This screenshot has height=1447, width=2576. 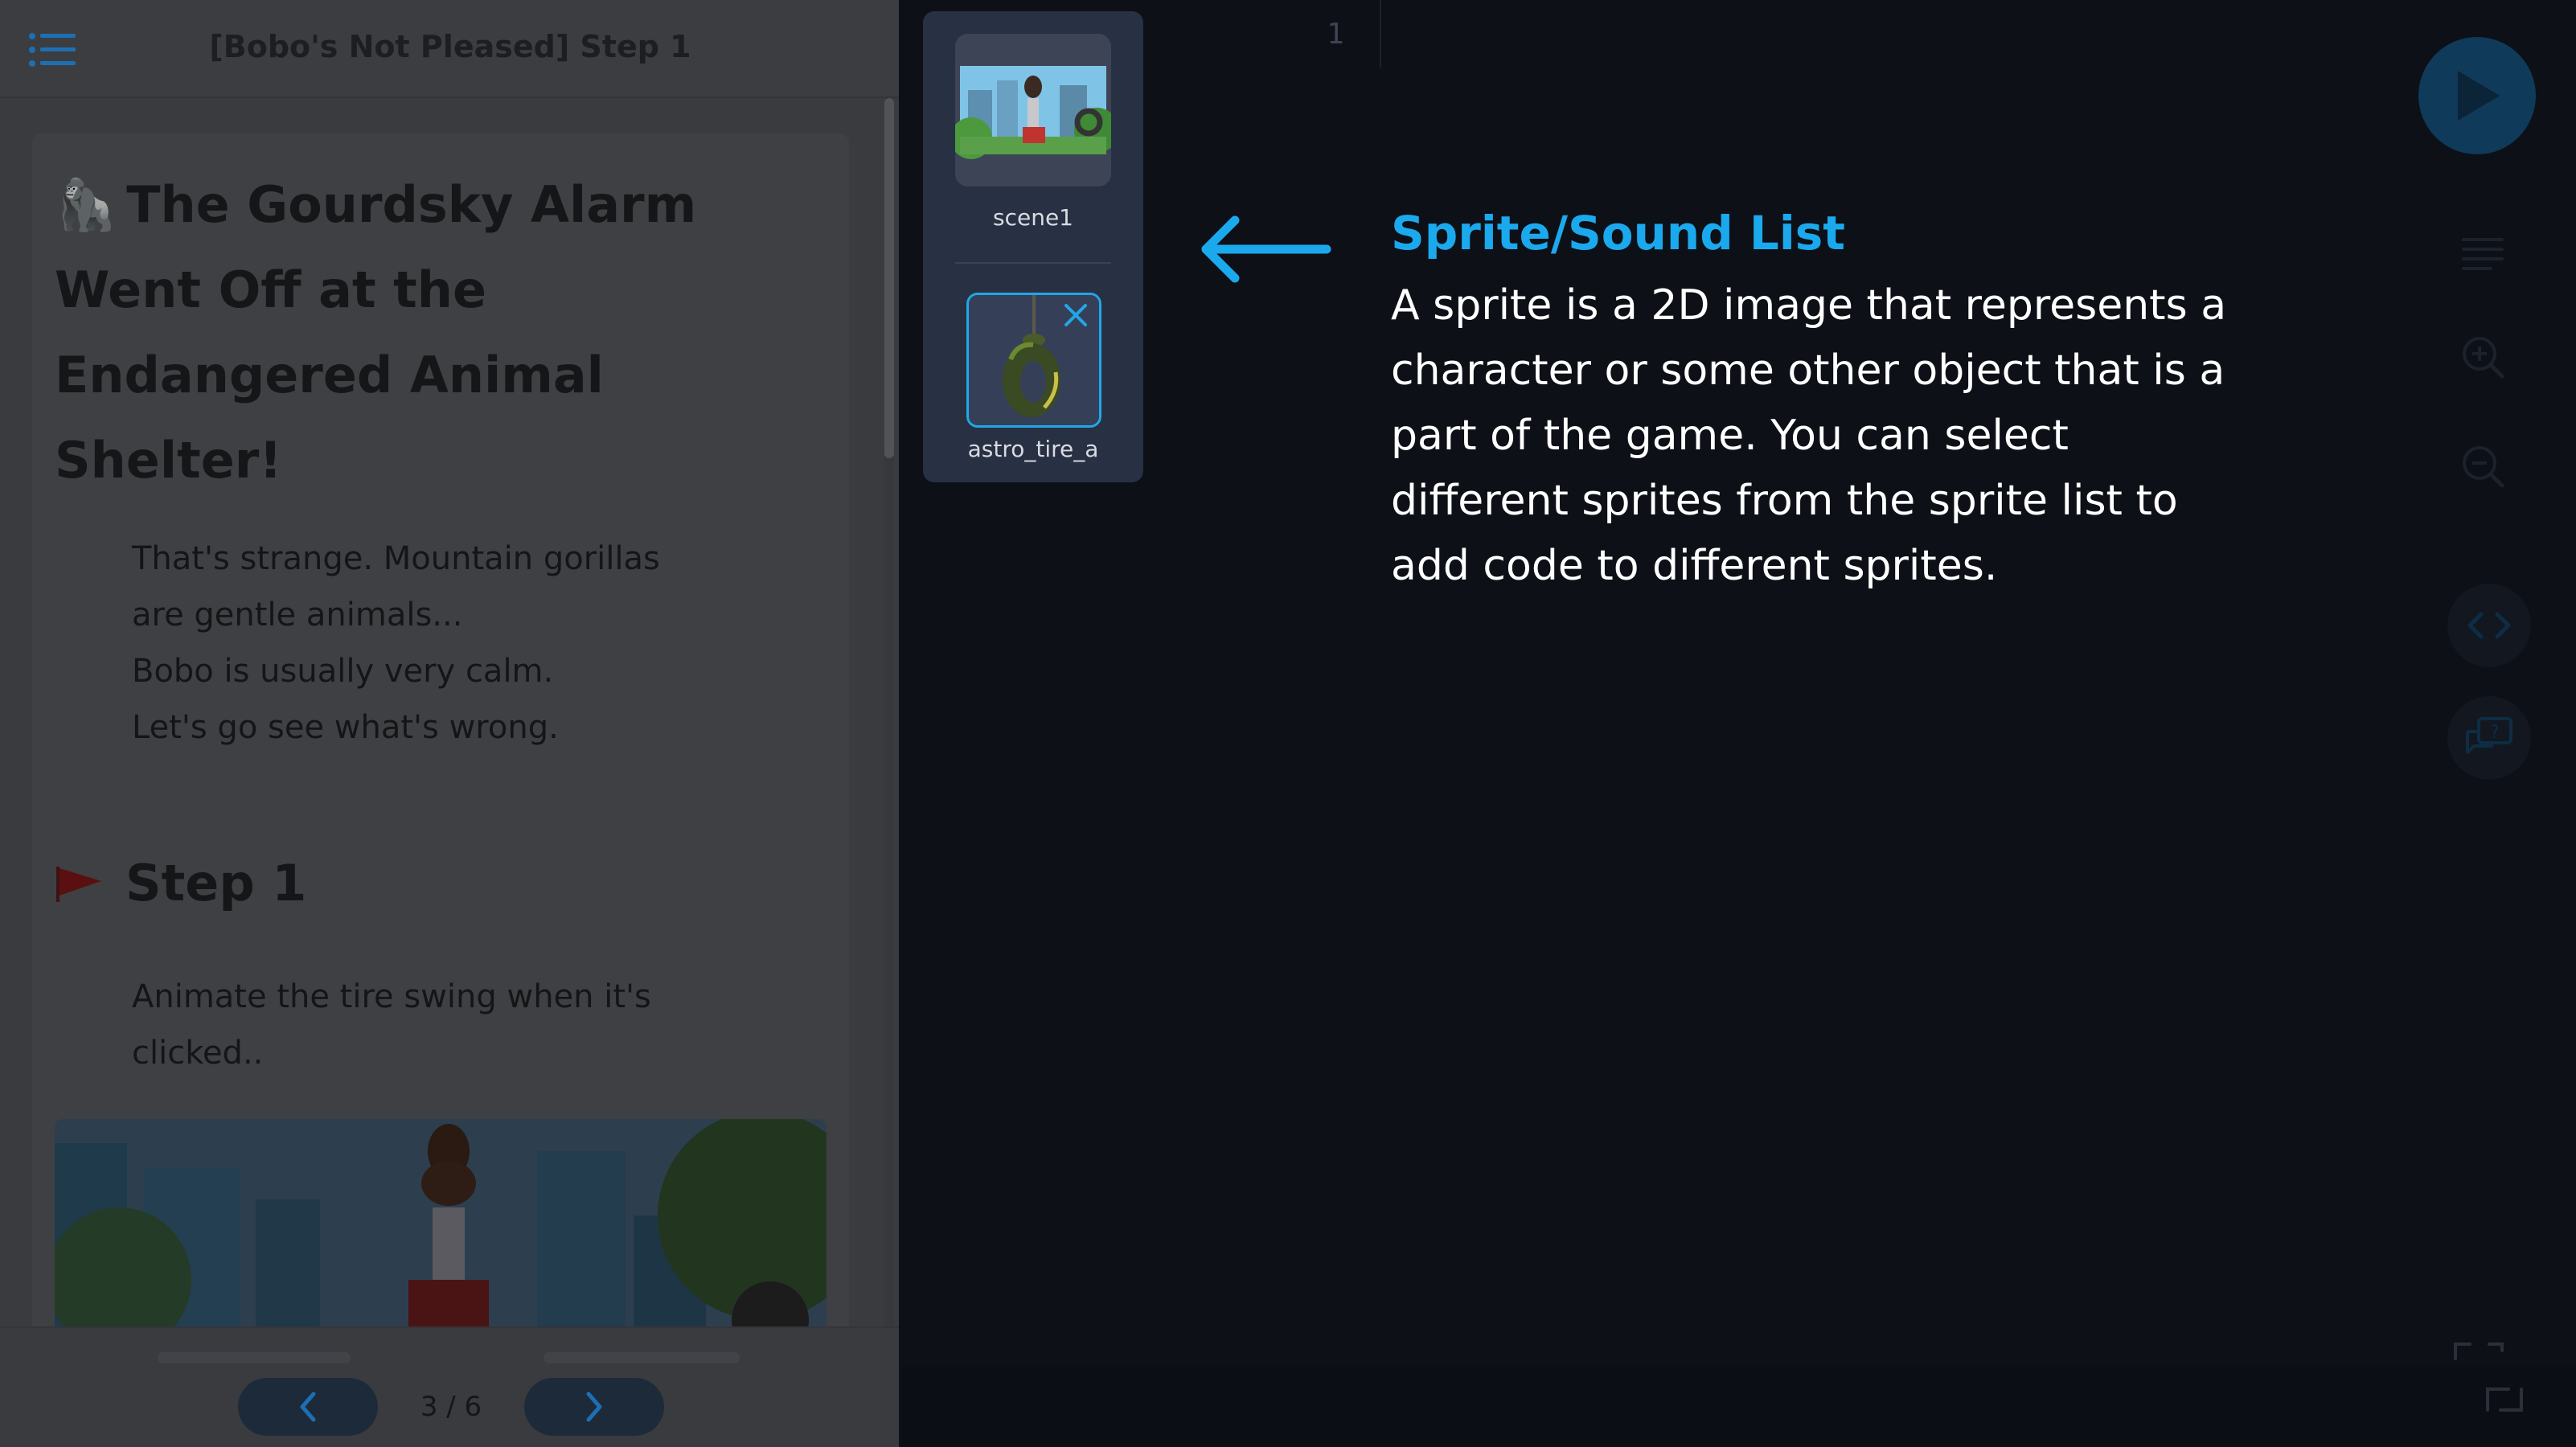 I want to click on code-view-button, so click(x=2489, y=625).